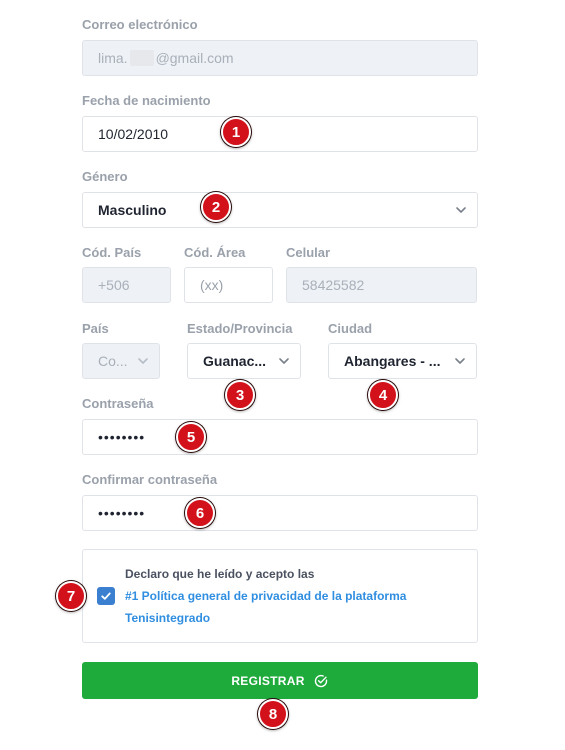 Image resolution: width=565 pixels, height=750 pixels. I want to click on annotation-marker-3: 3, so click(240, 395).